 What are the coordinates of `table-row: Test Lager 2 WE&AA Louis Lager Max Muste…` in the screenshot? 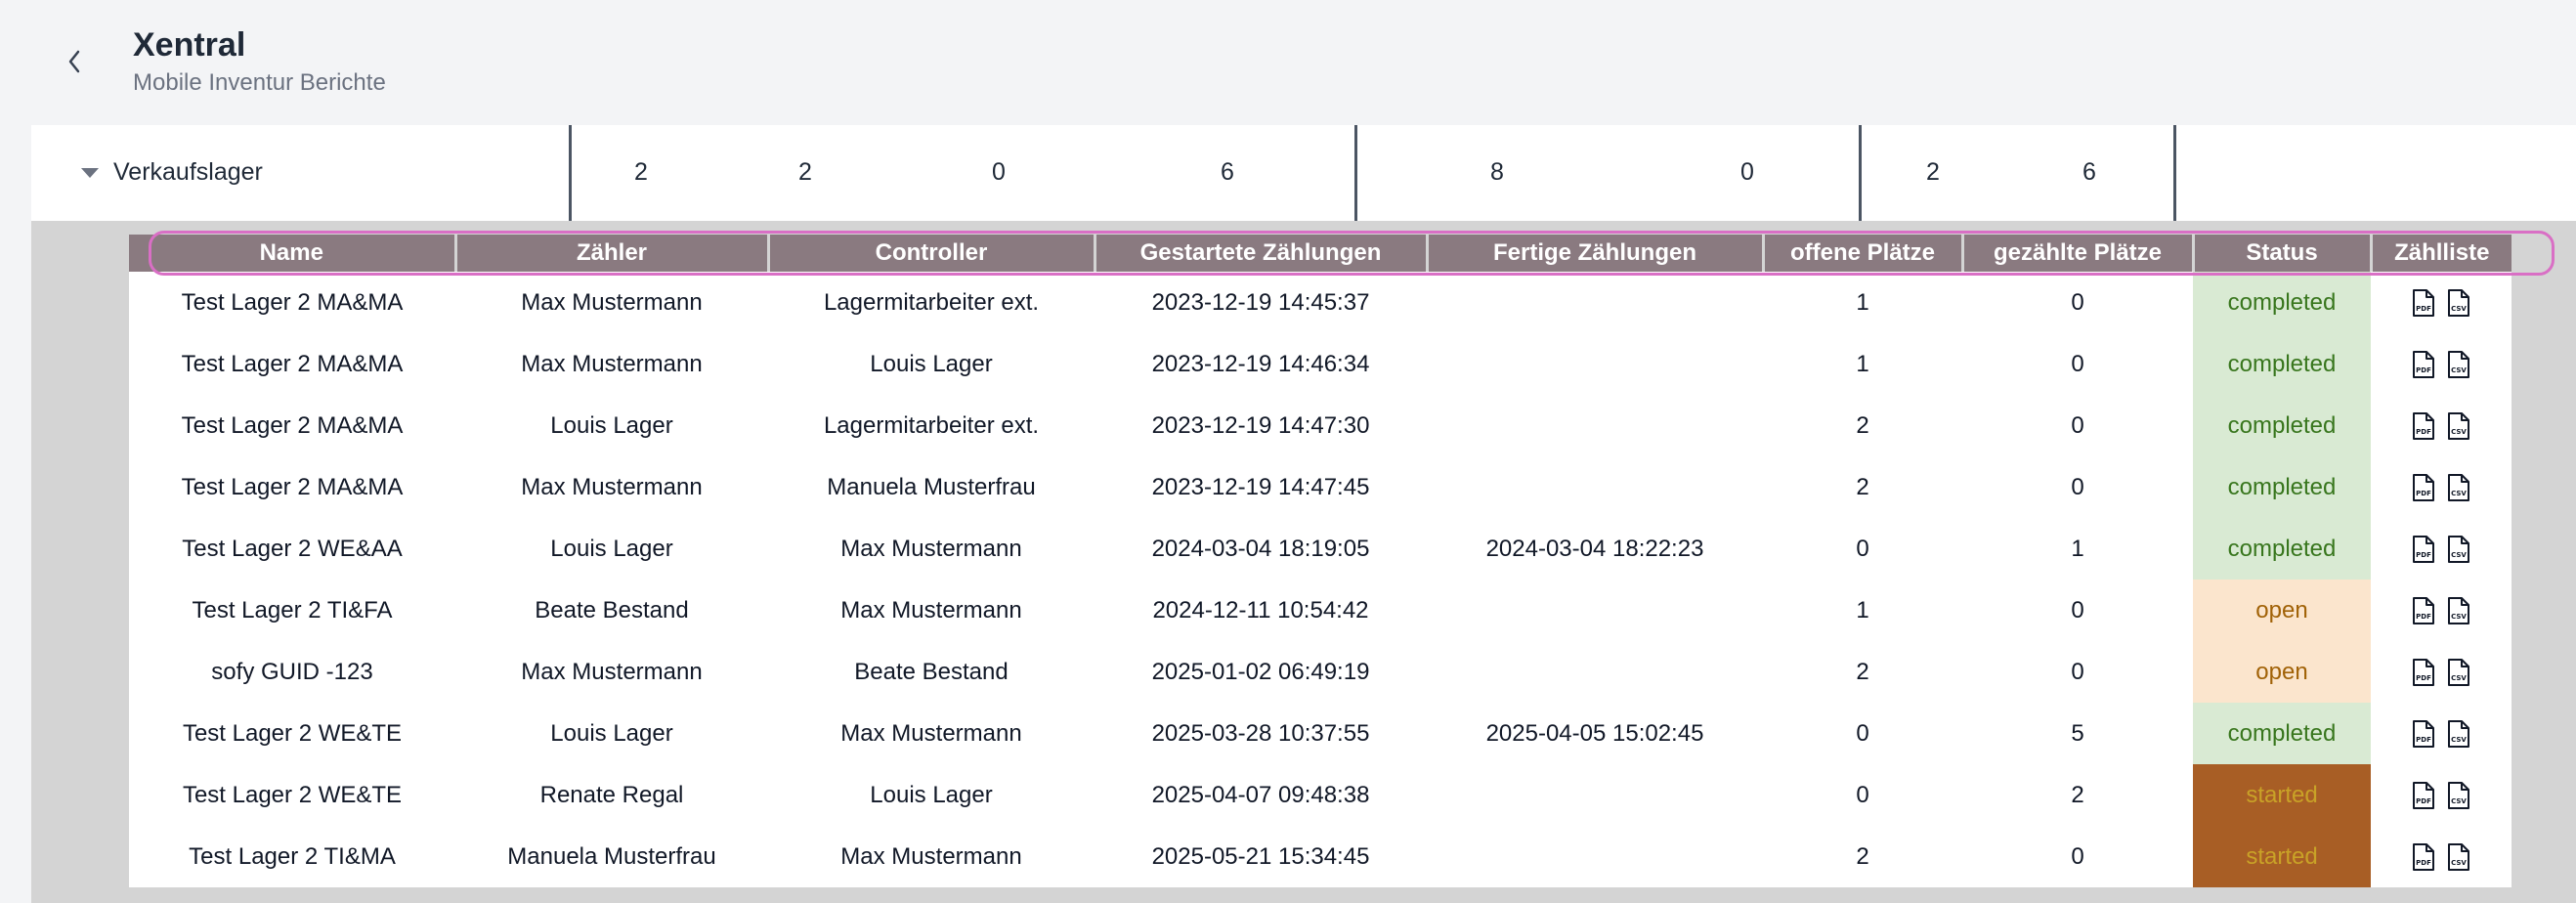 It's located at (1321, 549).